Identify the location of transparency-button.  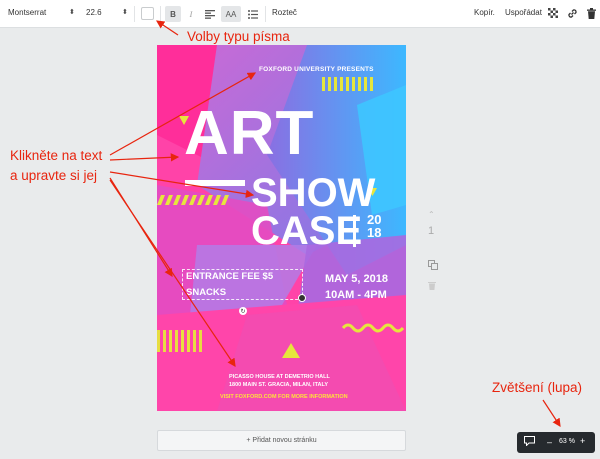
(553, 13).